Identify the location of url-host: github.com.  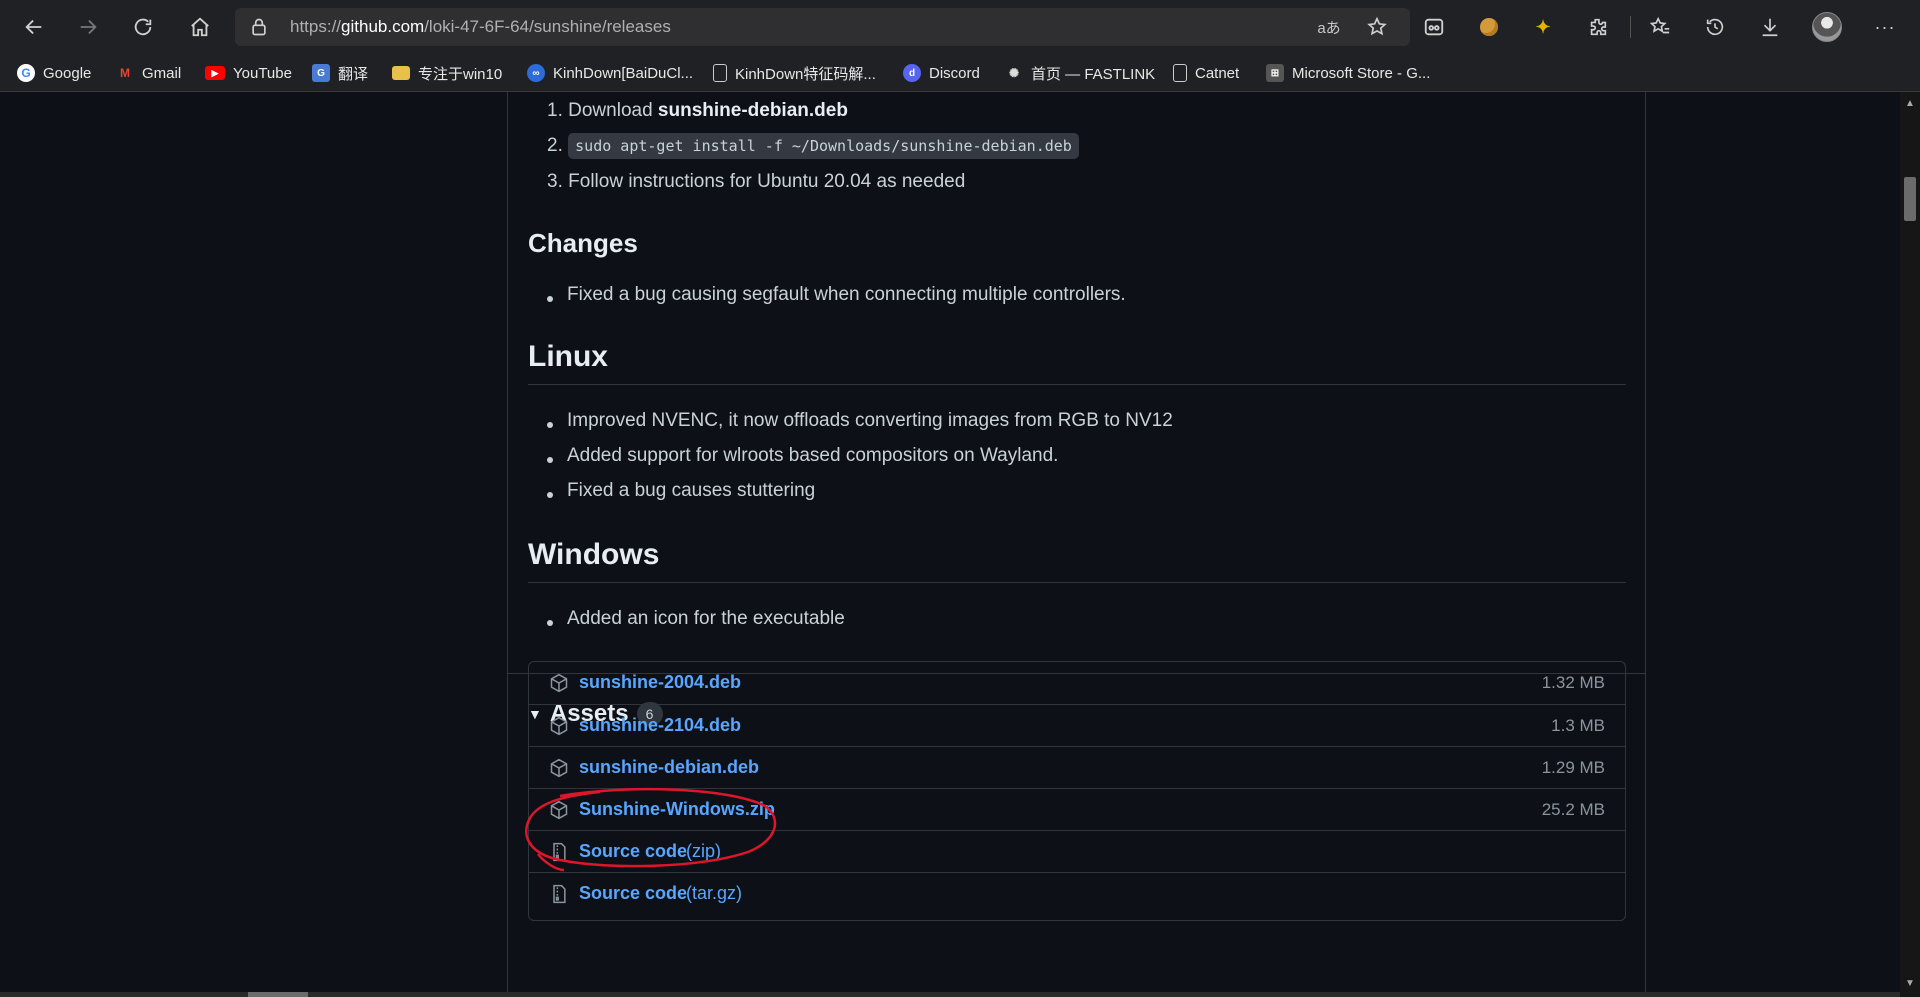
(383, 26).